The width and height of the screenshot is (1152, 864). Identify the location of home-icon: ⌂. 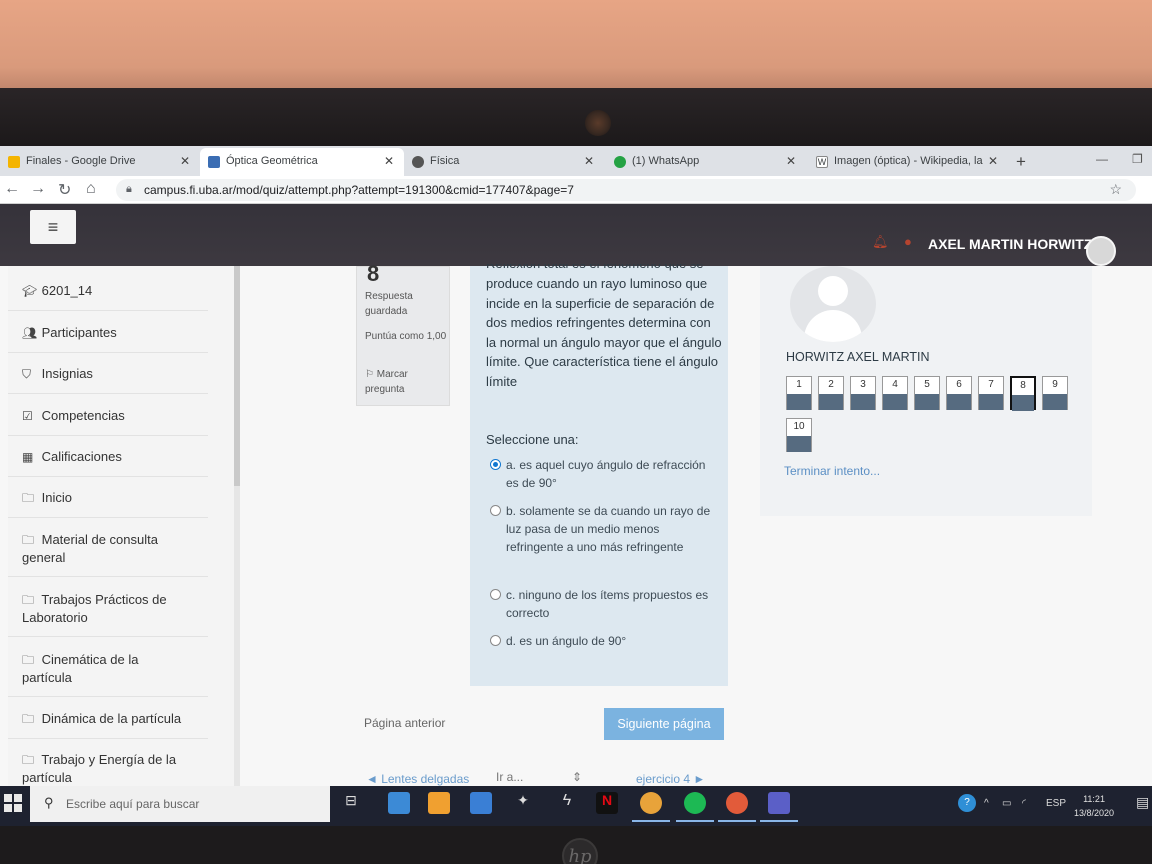
(91, 189).